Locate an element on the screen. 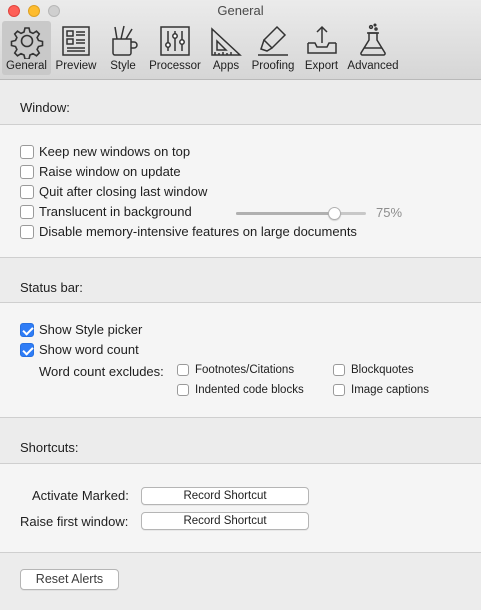 This screenshot has width=481, height=610. tab-export-label: Export is located at coordinates (321, 66).